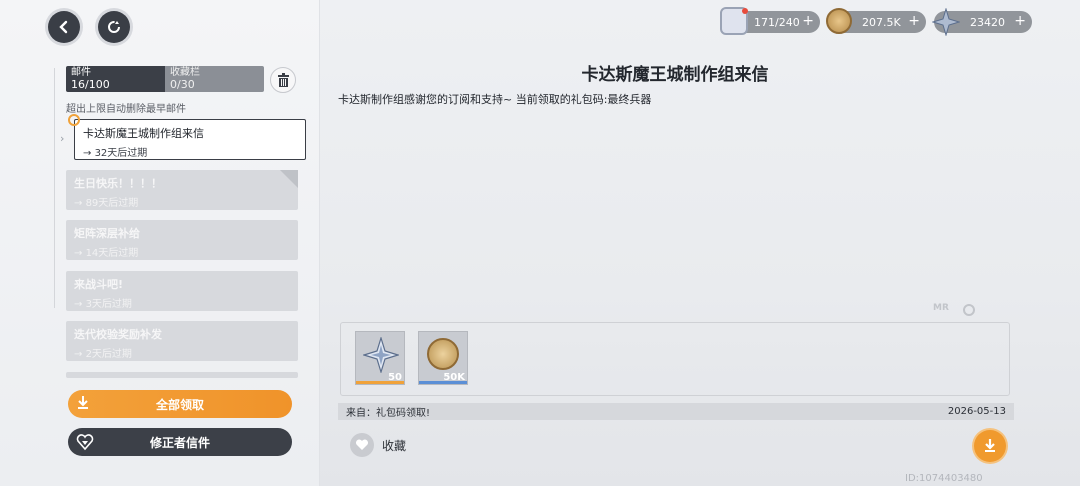 This screenshot has width=1080, height=486. I want to click on currency-crystal: 23420 +, so click(982, 22).